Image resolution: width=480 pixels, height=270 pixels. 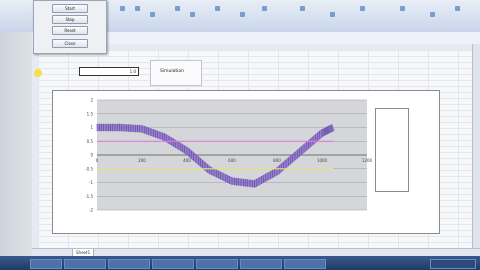 I want to click on y-tick-label: 2, so click(x=91, y=100).